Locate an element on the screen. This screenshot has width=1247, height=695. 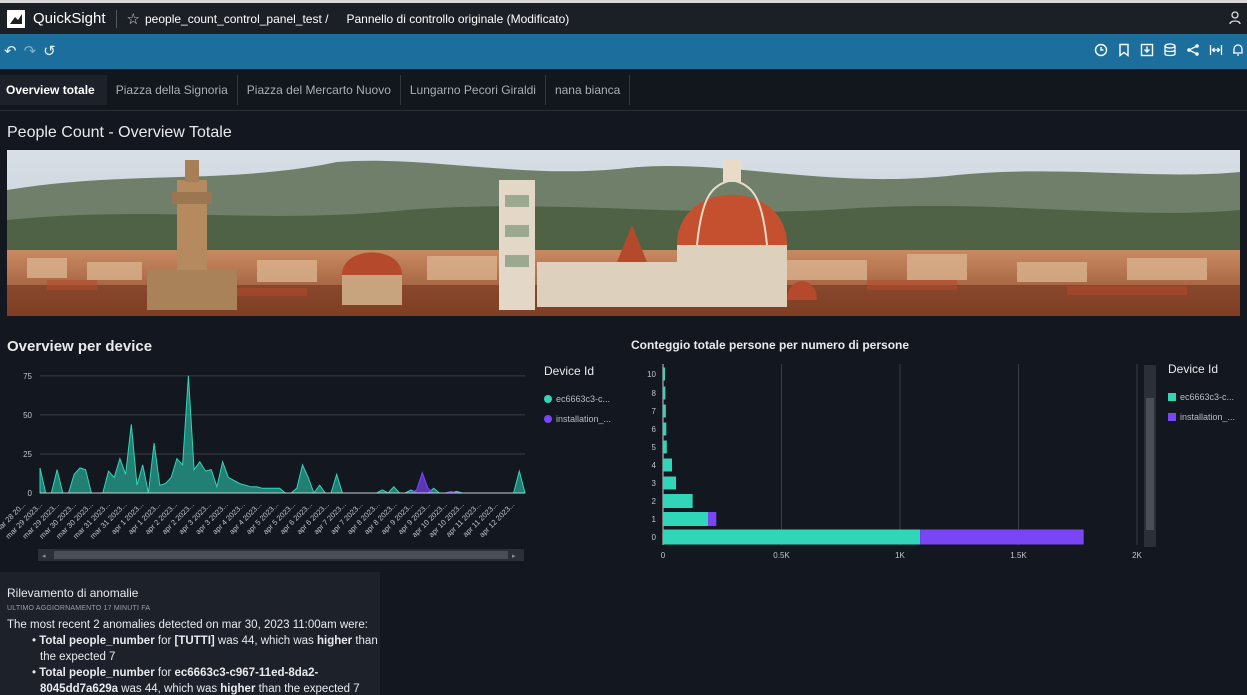
scroll-left-icon: ◂ is located at coordinates (44, 556).